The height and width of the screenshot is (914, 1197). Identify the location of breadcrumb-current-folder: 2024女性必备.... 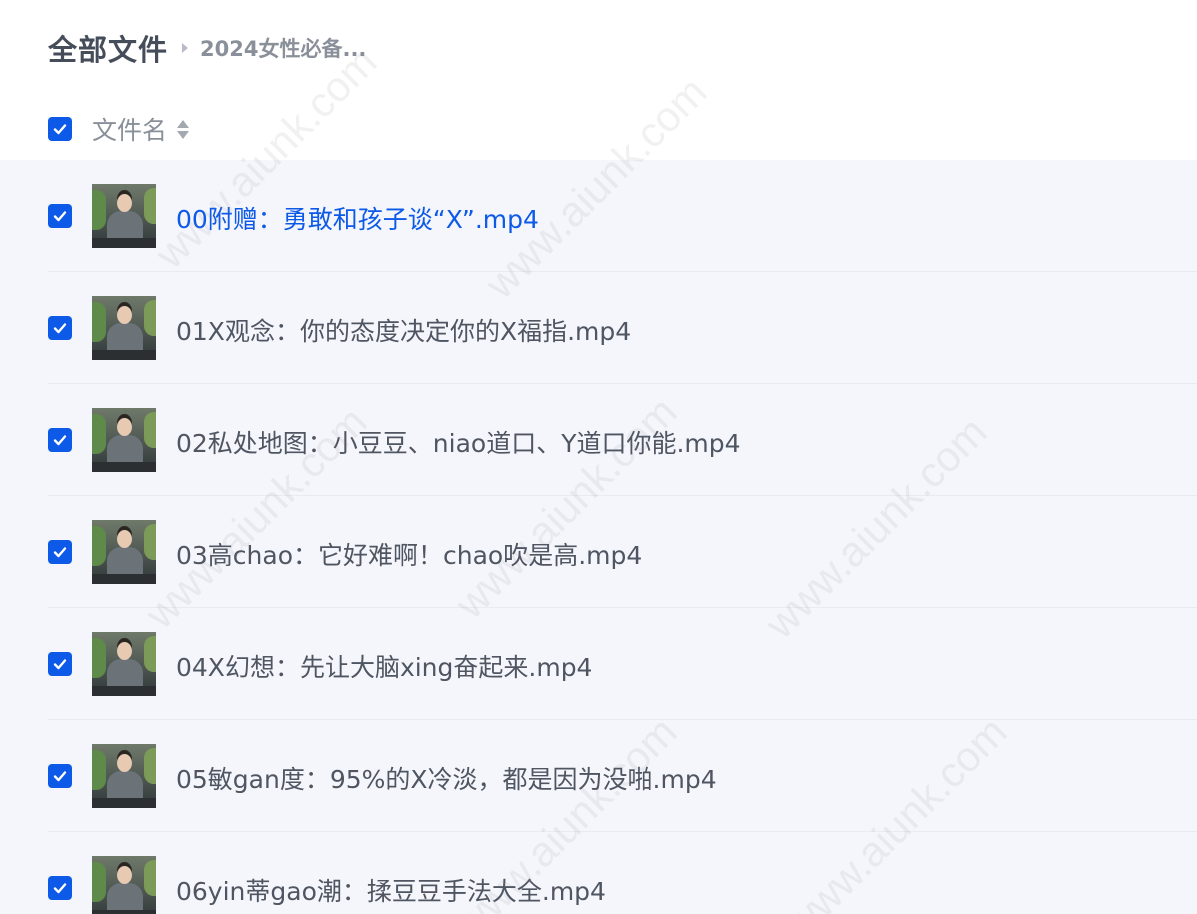
(283, 48).